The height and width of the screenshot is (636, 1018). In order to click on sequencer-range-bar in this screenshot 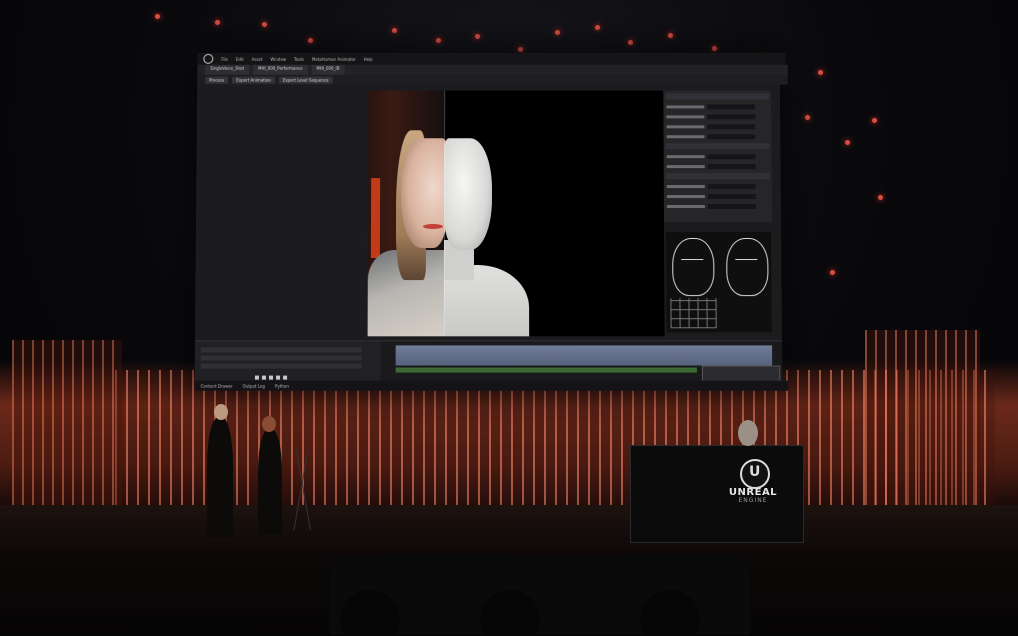, I will do `click(546, 370)`.